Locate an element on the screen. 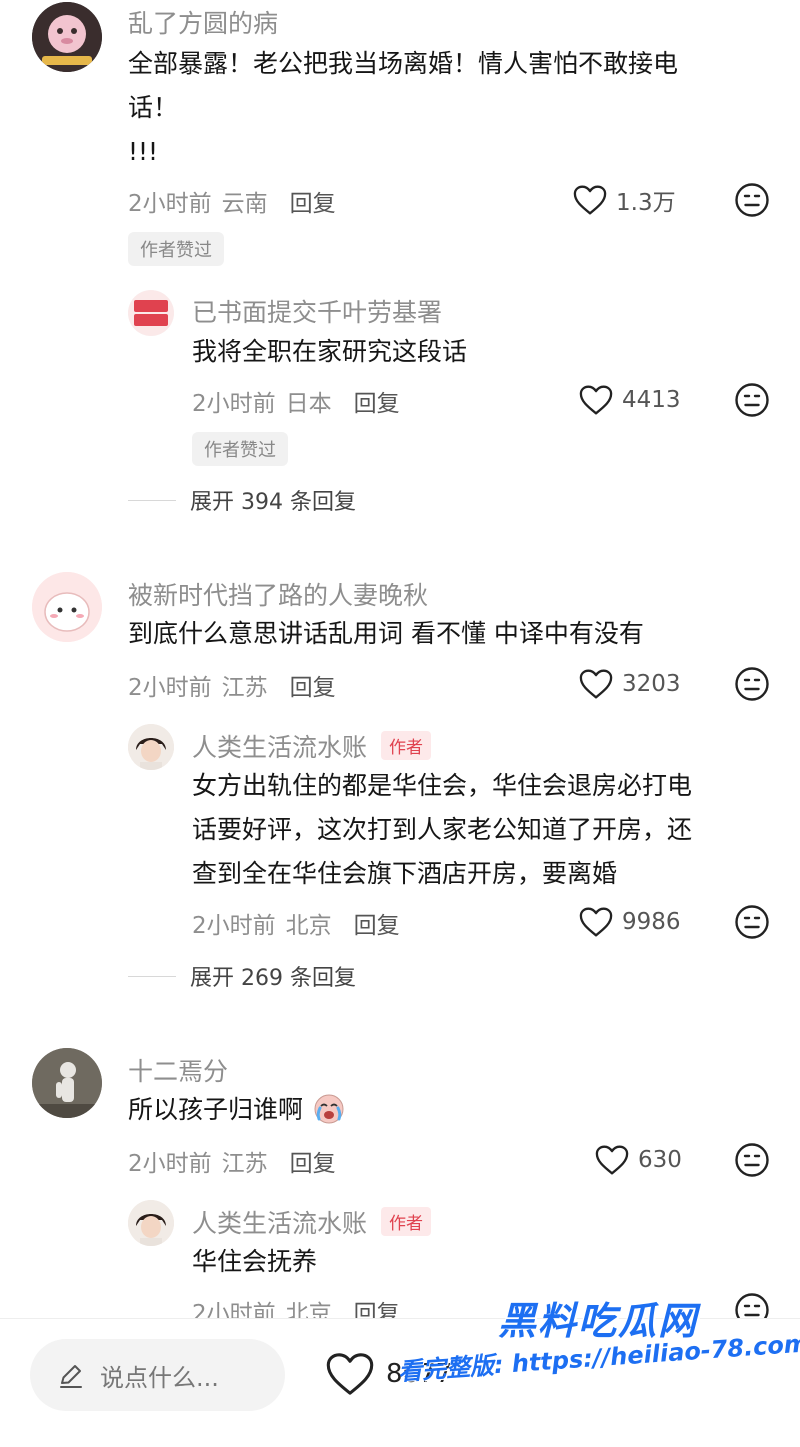 This screenshot has width=800, height=1447. comment-text: 全部暴露！老公把我当场离婚！情人害怕不敢接电 is located at coordinates (403, 63).